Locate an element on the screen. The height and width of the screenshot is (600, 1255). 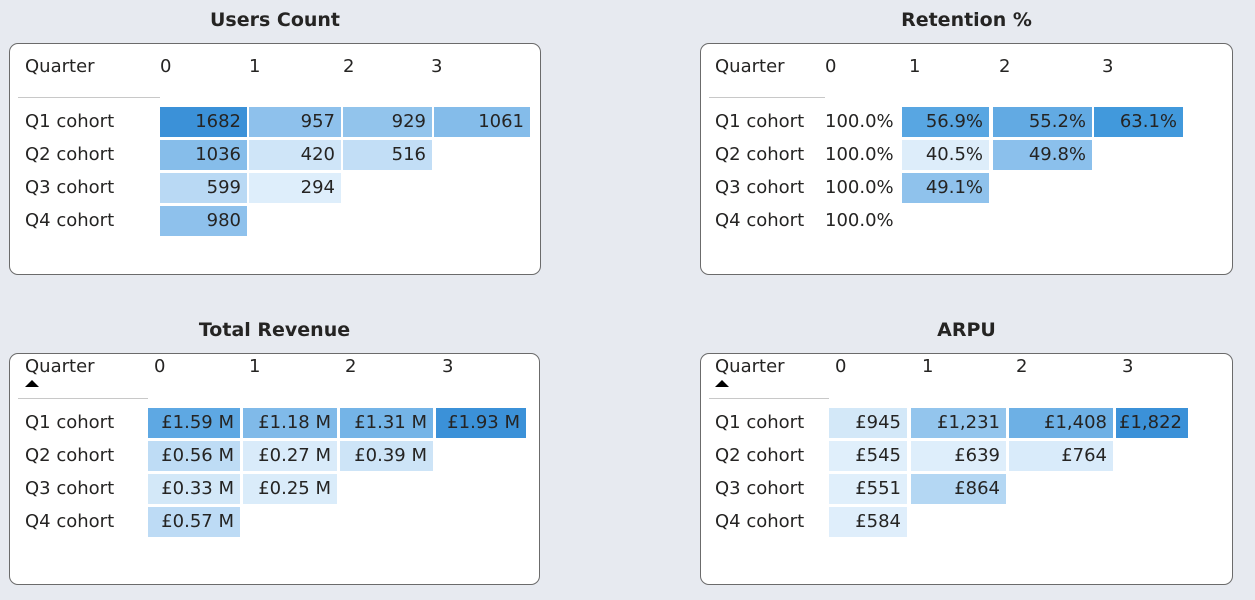
table-cell: 49.8% is located at coordinates (1042, 155).